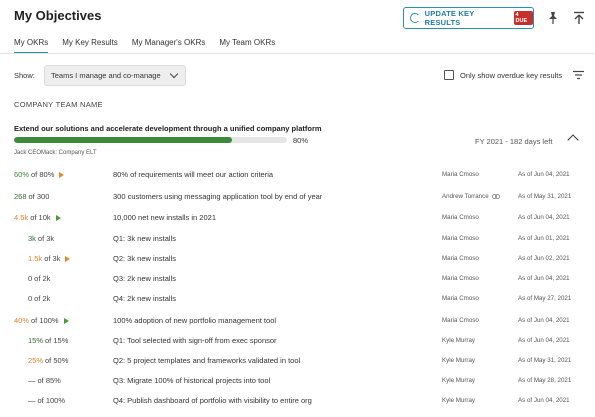  I want to click on key-result-name: 10,000 net new installs in 2021, so click(164, 217).